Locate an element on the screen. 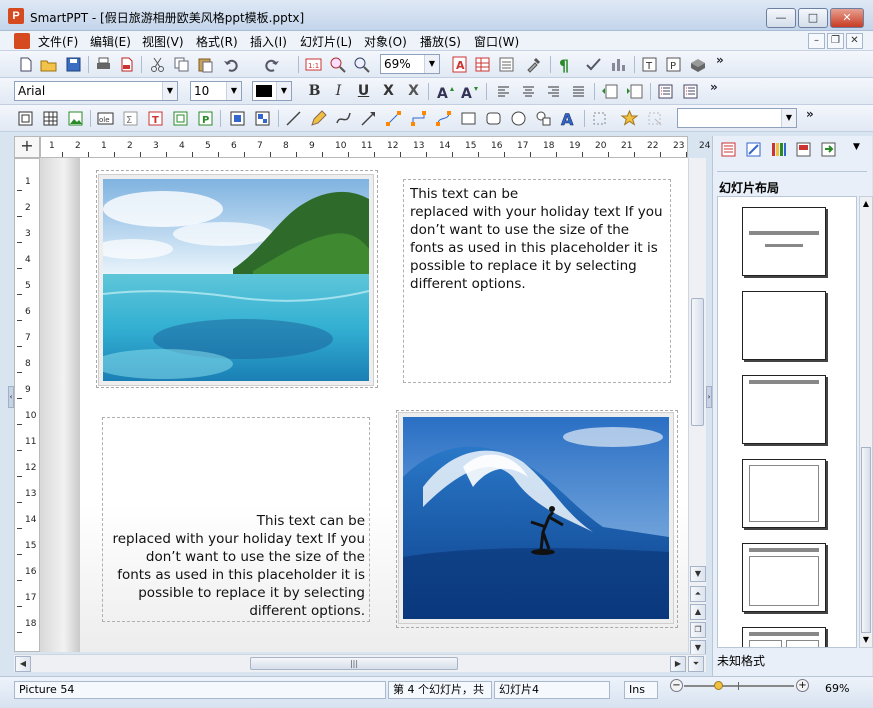 The height and width of the screenshot is (708, 873). style-combo: ▼ is located at coordinates (737, 118).